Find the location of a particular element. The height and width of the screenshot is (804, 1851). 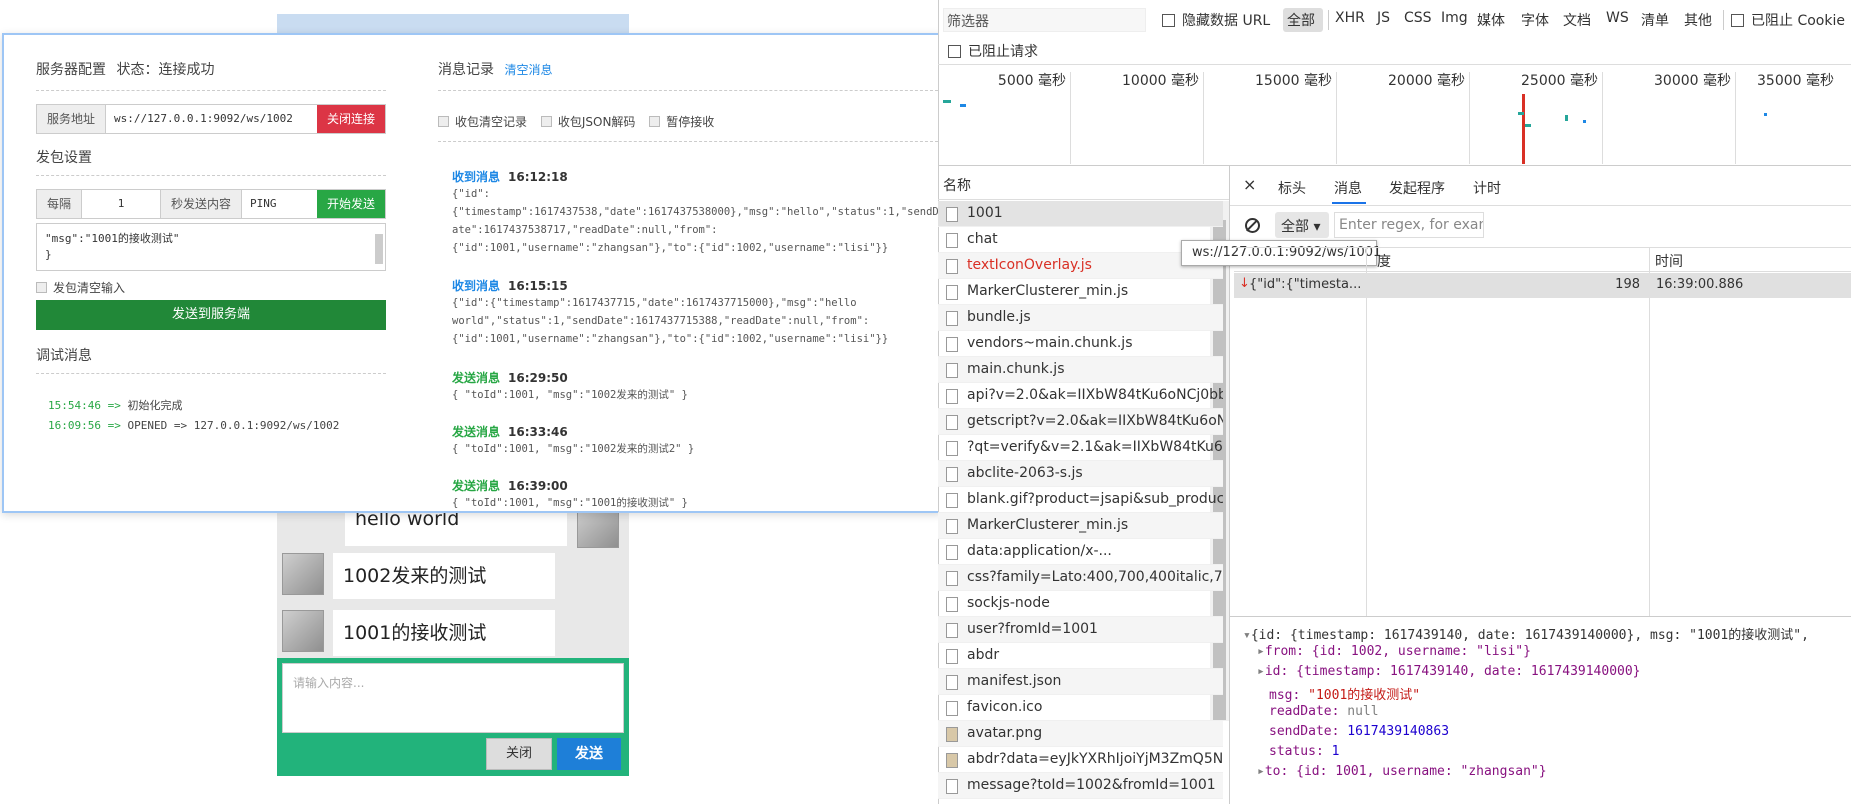

interval-input: 1 is located at coordinates (121, 204).